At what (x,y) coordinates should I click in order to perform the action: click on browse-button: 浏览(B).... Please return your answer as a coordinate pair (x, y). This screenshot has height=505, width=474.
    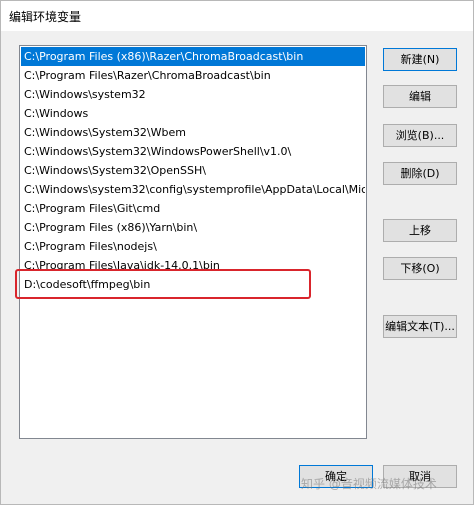
    Looking at the image, I should click on (420, 135).